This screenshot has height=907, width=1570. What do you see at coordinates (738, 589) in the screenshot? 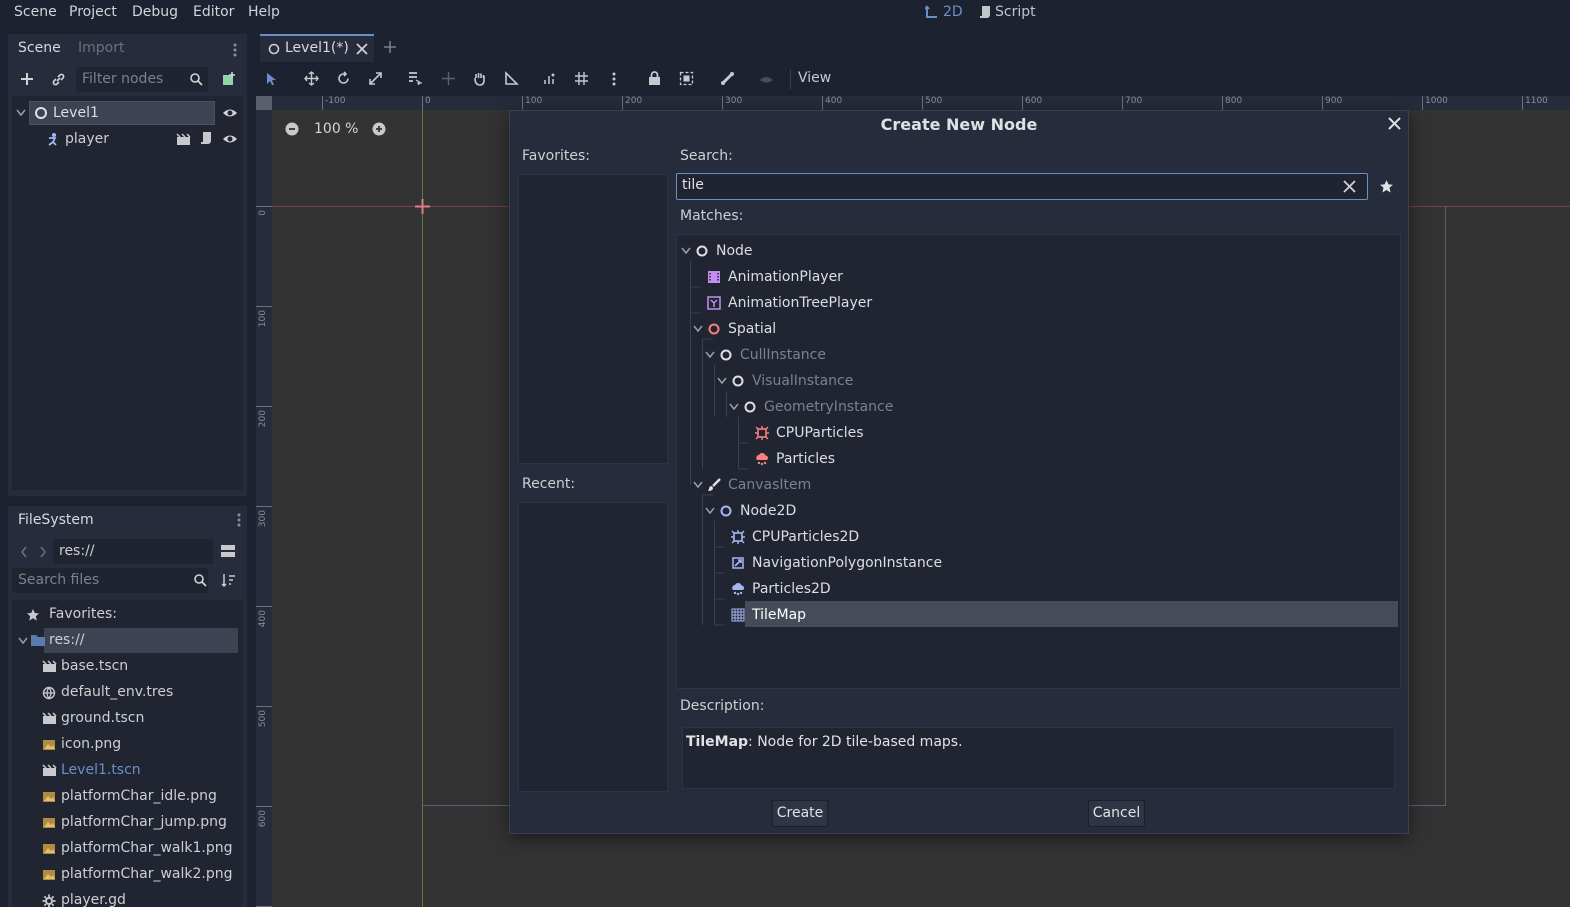
I see `particles-2d-cloud-icon` at bounding box center [738, 589].